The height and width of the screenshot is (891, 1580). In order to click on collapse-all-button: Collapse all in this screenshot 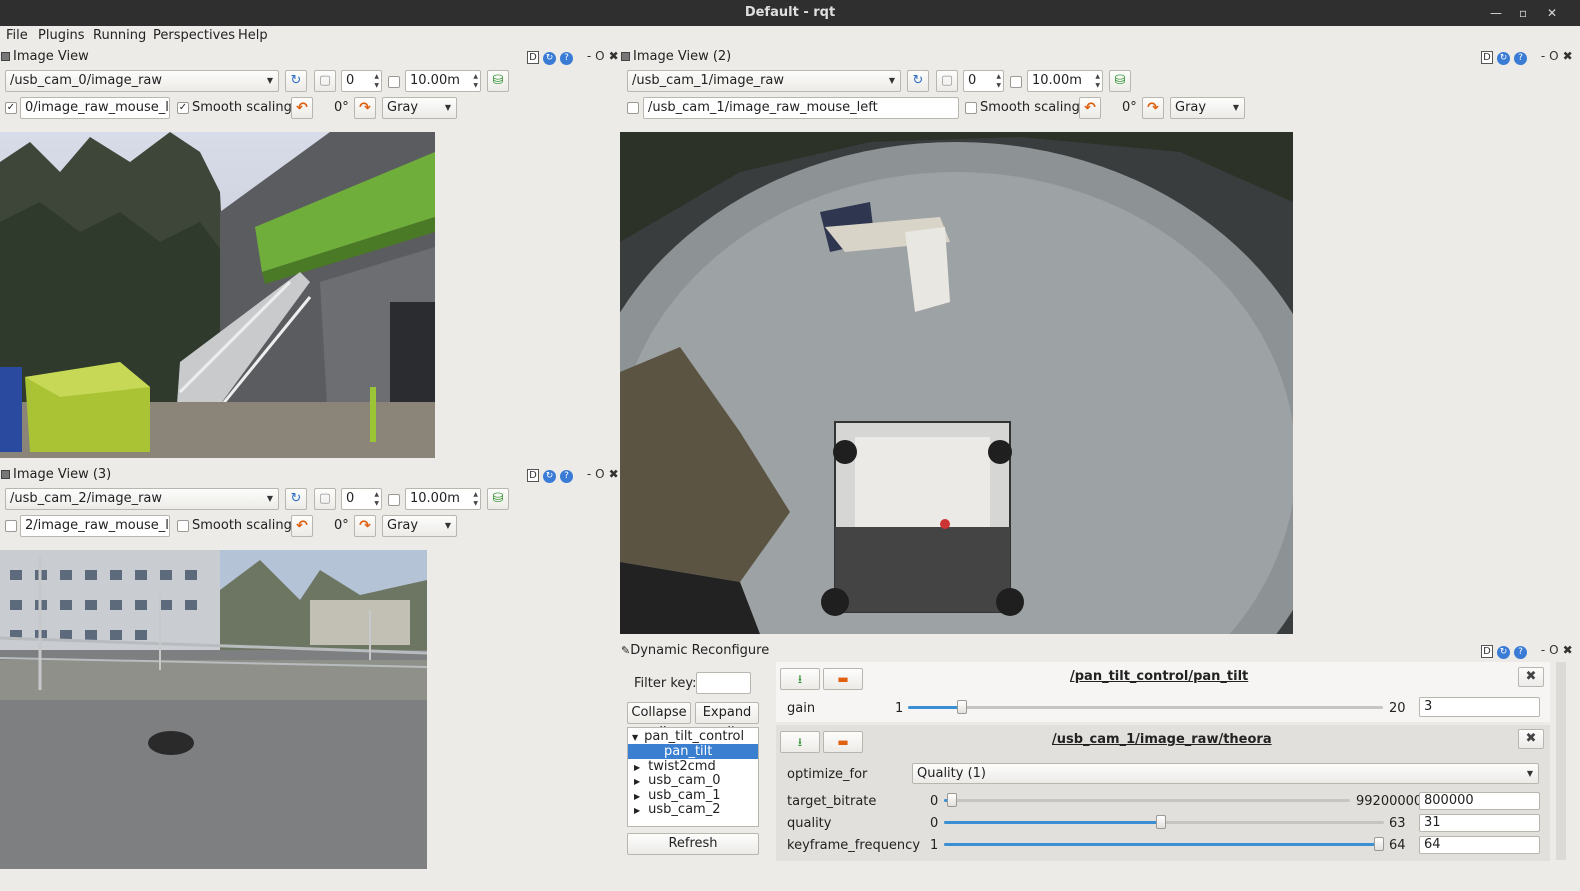, I will do `click(659, 721)`.